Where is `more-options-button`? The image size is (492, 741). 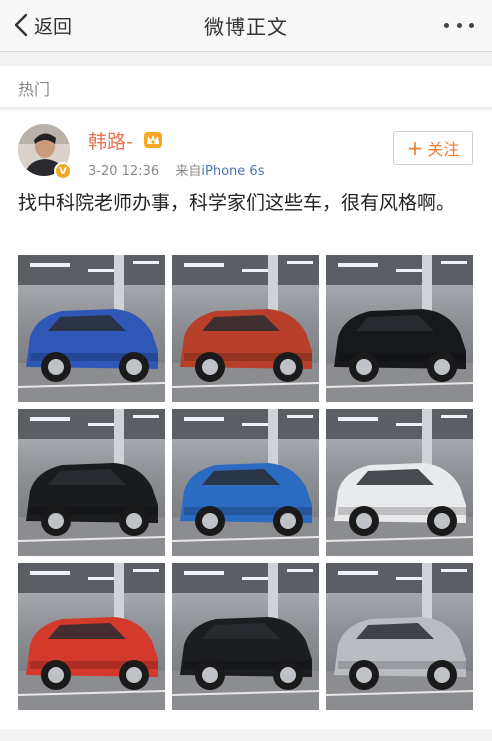 more-options-button is located at coordinates (459, 25).